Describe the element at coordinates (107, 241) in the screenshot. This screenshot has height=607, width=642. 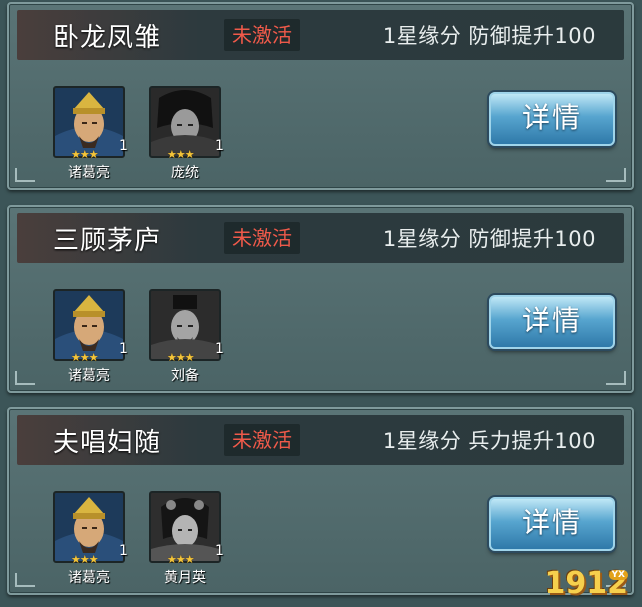
I see `card-title: 三顾茅庐` at that location.